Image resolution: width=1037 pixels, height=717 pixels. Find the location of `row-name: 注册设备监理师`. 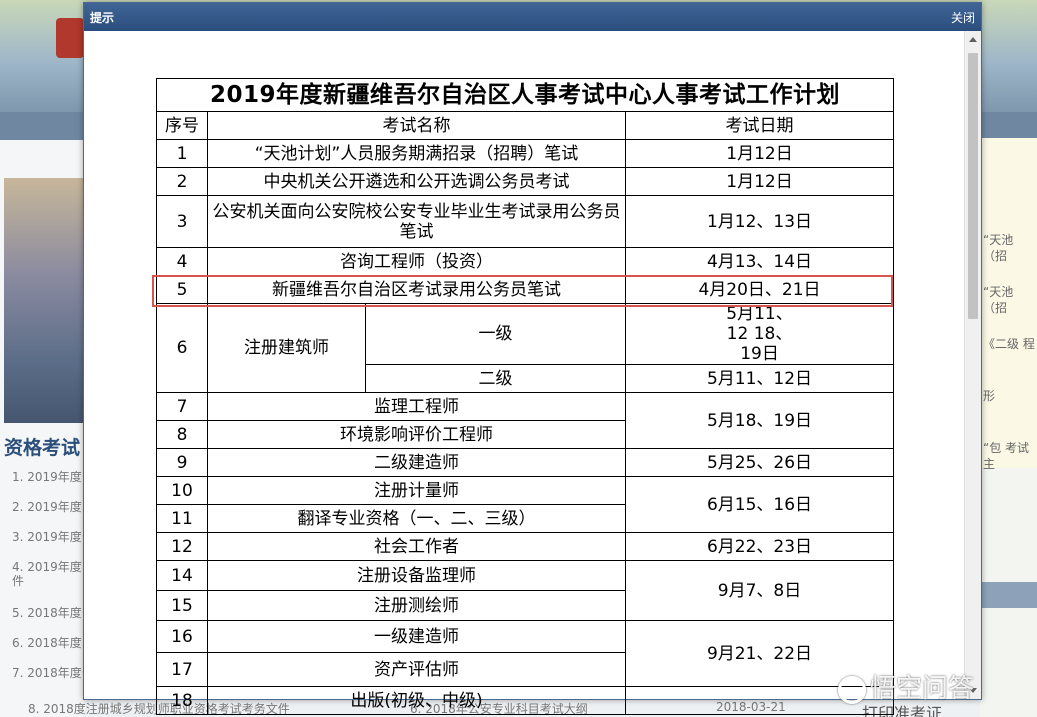

row-name: 注册设备监理师 is located at coordinates (416, 575).